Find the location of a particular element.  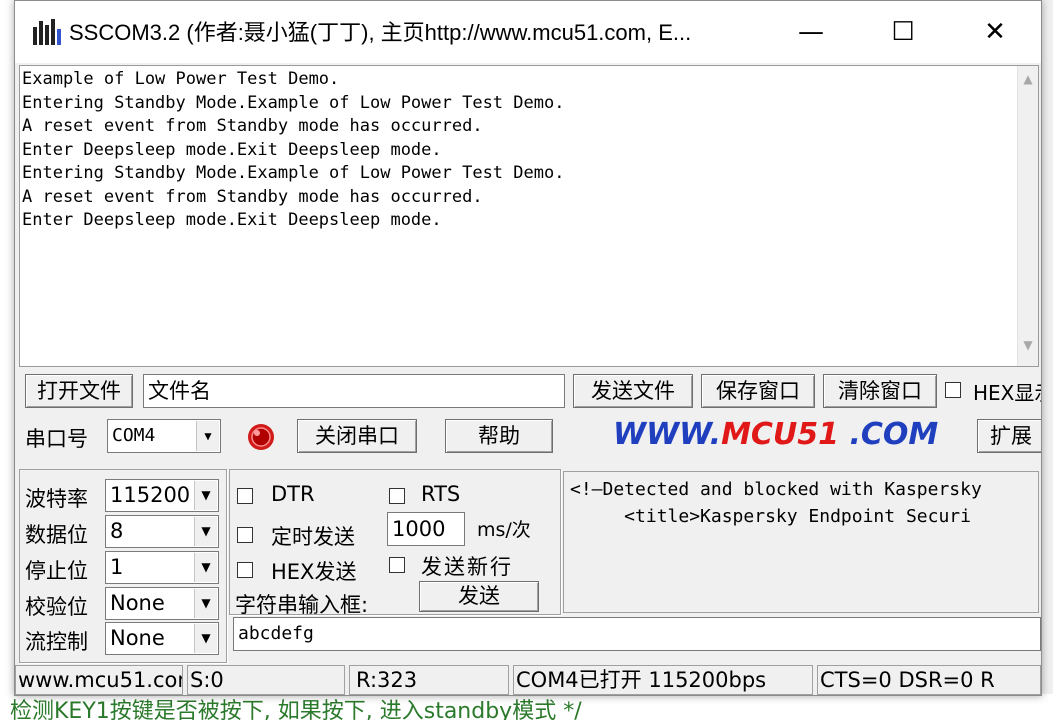

parity-value: None is located at coordinates (137, 603).